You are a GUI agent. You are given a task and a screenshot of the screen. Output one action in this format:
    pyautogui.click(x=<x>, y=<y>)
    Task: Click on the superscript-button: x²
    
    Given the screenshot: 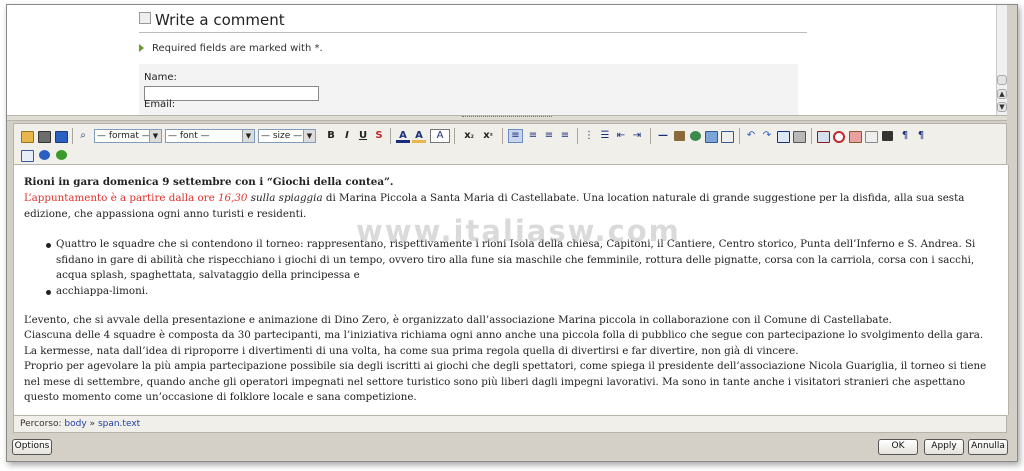 What is the action you would take?
    pyautogui.click(x=488, y=136)
    